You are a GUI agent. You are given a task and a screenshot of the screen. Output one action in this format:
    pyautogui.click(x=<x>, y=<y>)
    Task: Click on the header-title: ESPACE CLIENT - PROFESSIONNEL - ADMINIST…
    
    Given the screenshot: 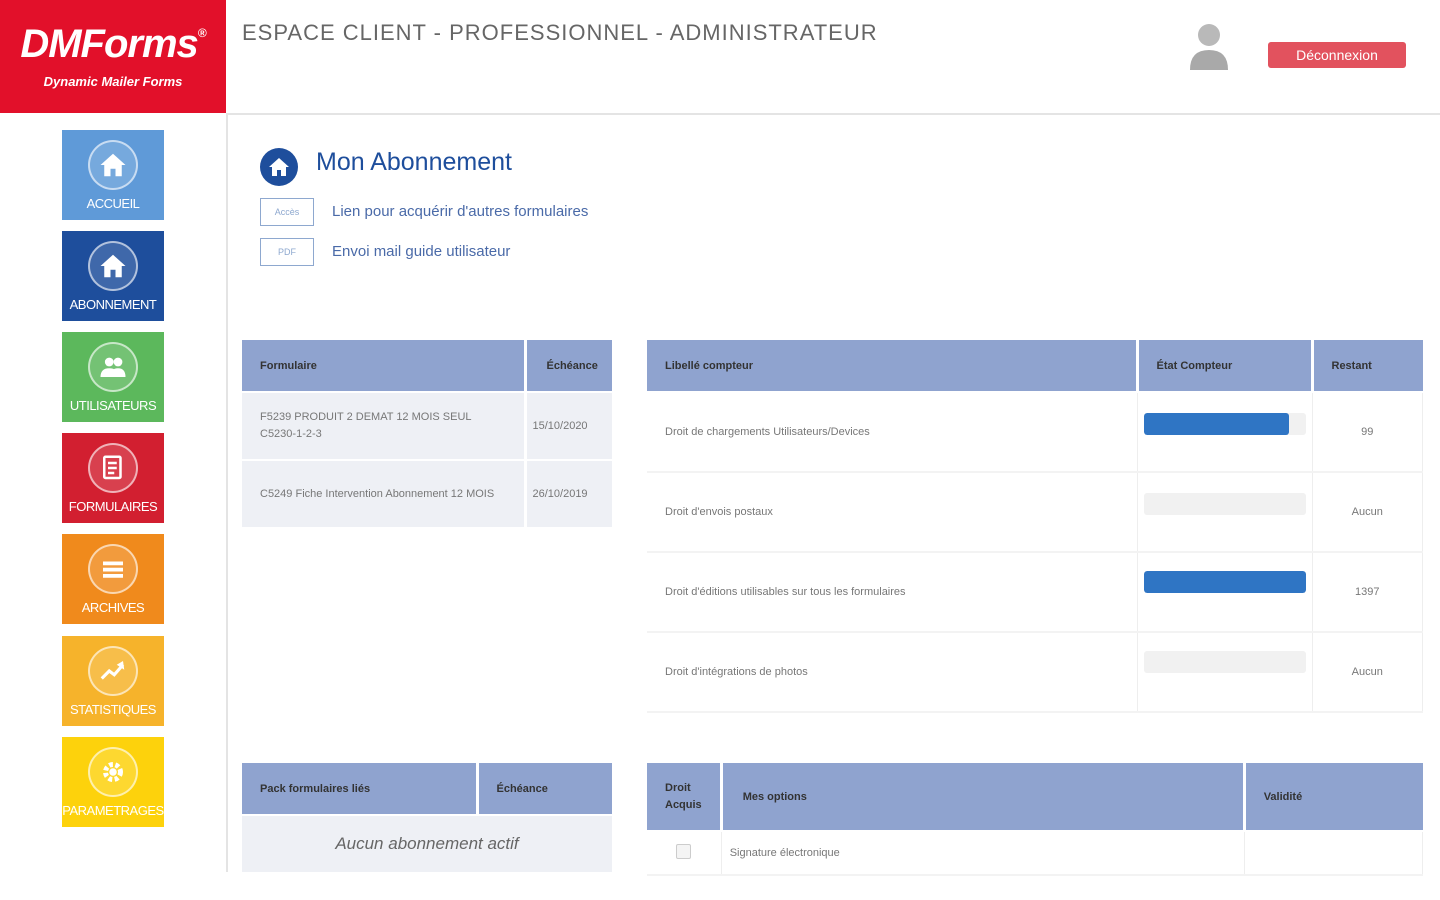 What is the action you would take?
    pyautogui.click(x=560, y=32)
    